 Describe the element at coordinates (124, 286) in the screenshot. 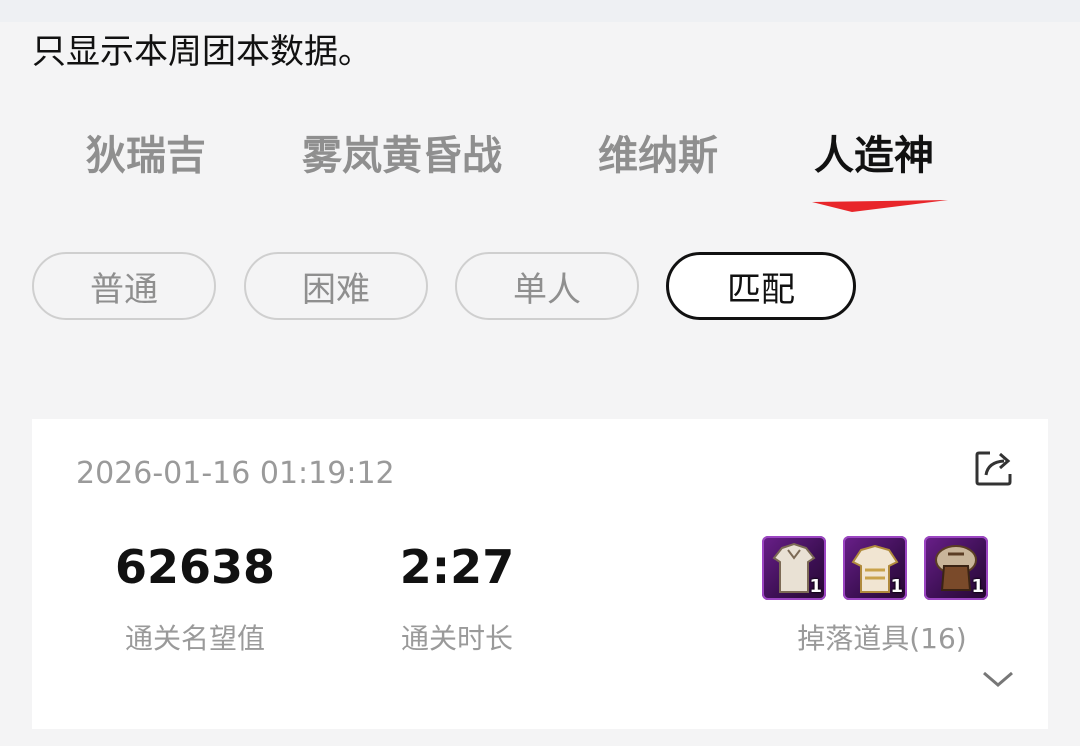

I see `chip-difficulty-1: 普通` at that location.